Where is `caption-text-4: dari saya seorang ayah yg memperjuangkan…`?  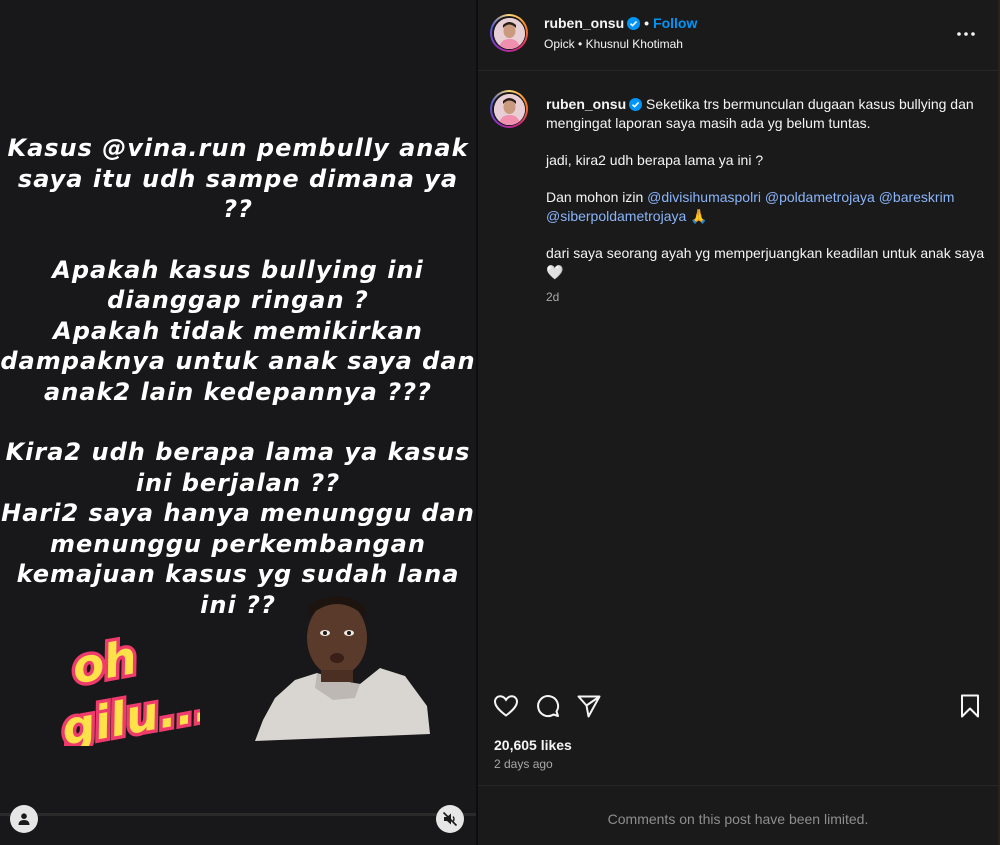
caption-text-4: dari saya seorang ayah yg memperjuangkan… is located at coordinates (765, 253).